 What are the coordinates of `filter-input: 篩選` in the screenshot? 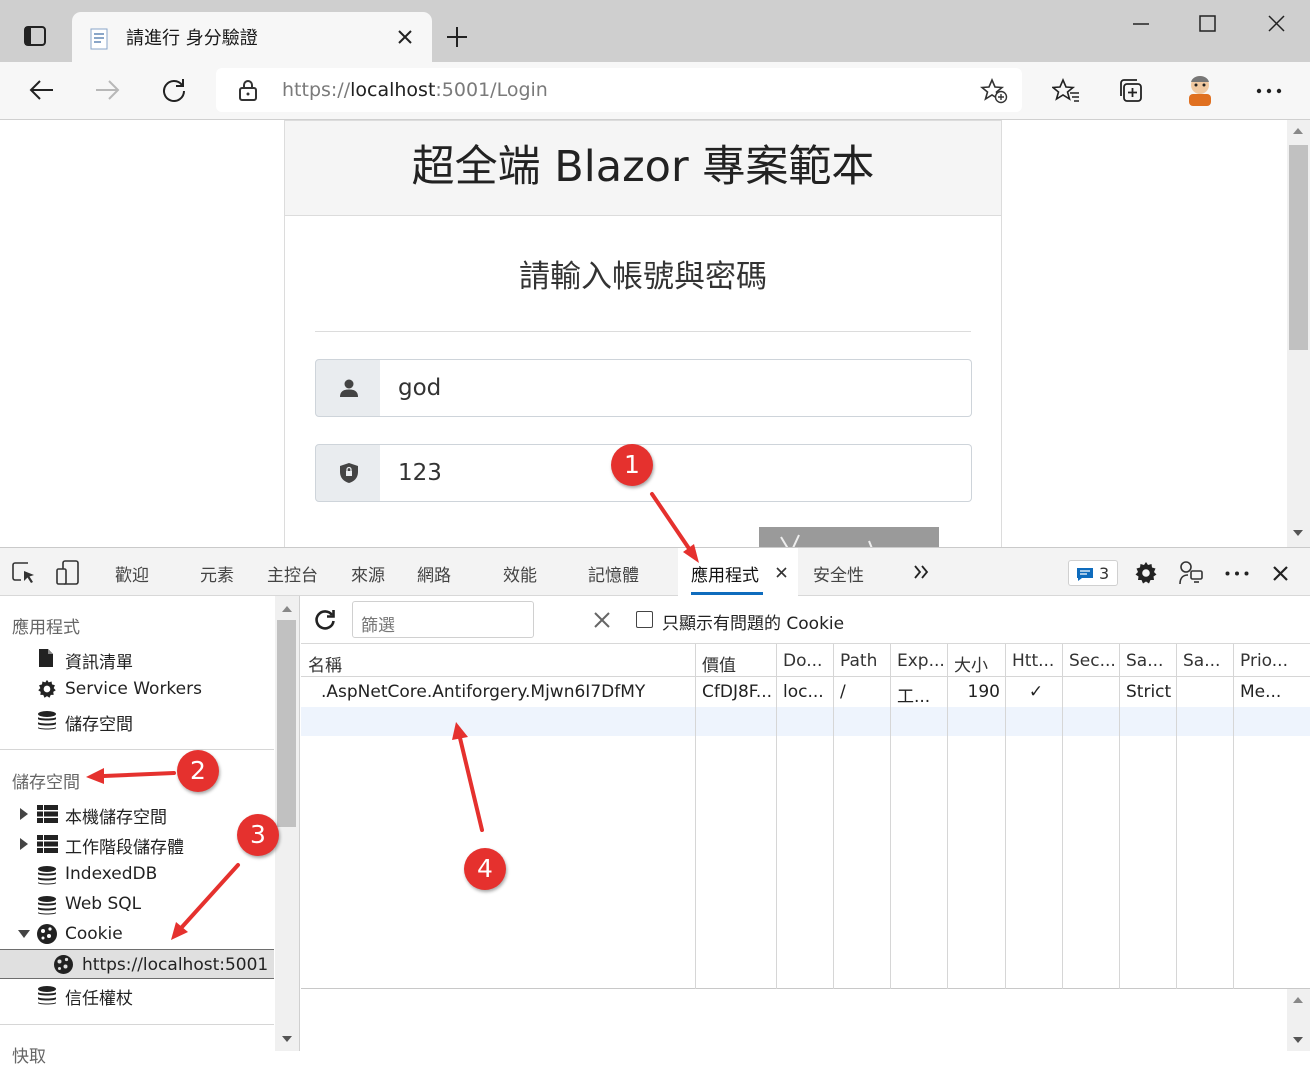 It's located at (443, 619).